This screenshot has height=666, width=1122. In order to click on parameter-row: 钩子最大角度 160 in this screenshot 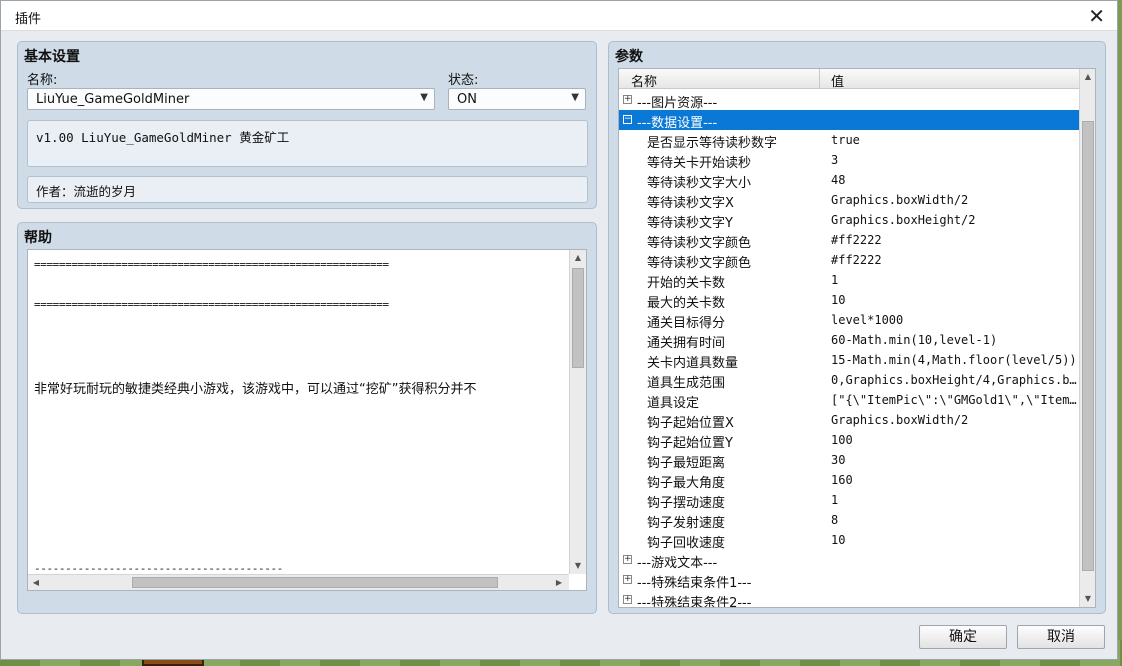, I will do `click(849, 480)`.